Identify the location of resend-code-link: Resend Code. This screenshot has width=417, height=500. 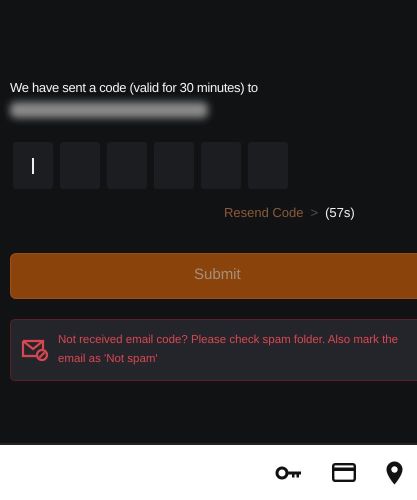
(264, 212).